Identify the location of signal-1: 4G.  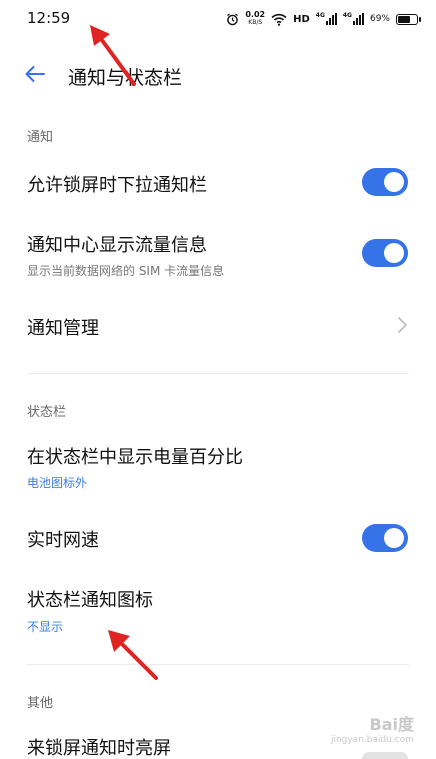
(326, 19).